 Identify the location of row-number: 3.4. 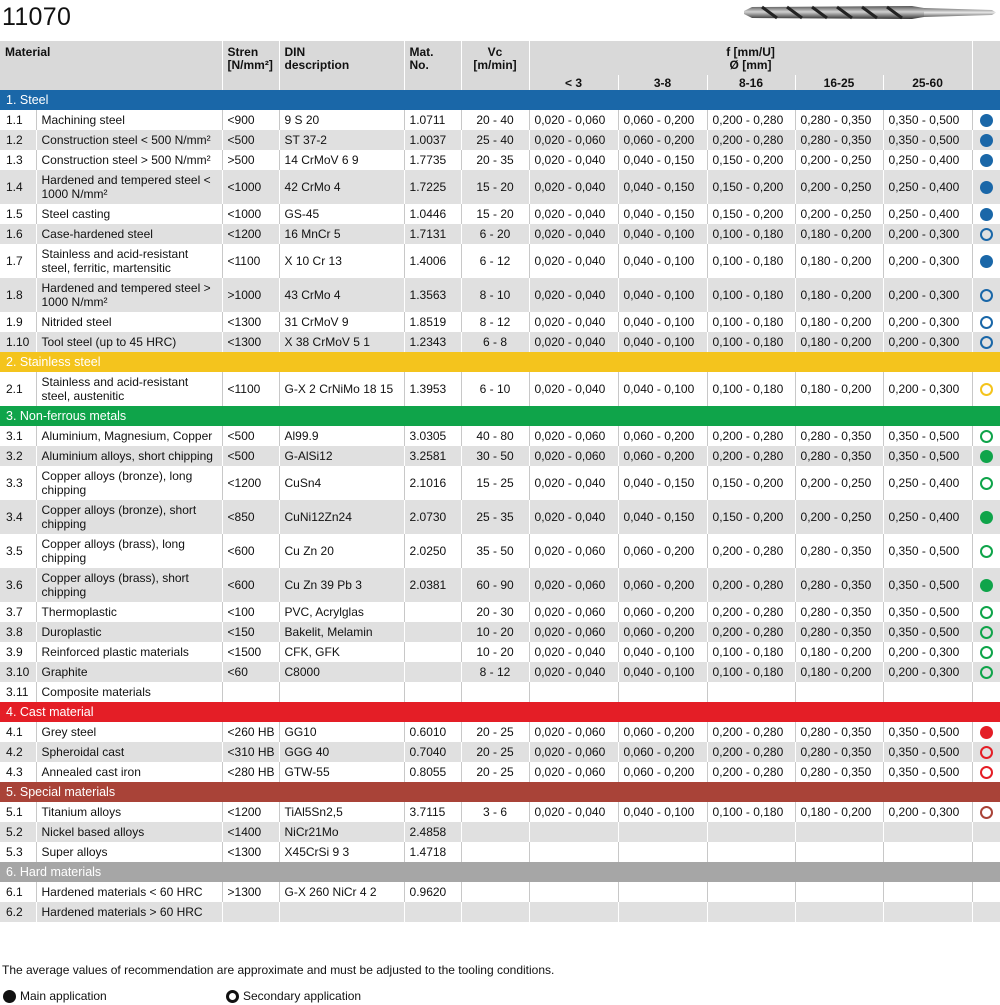
(18, 517).